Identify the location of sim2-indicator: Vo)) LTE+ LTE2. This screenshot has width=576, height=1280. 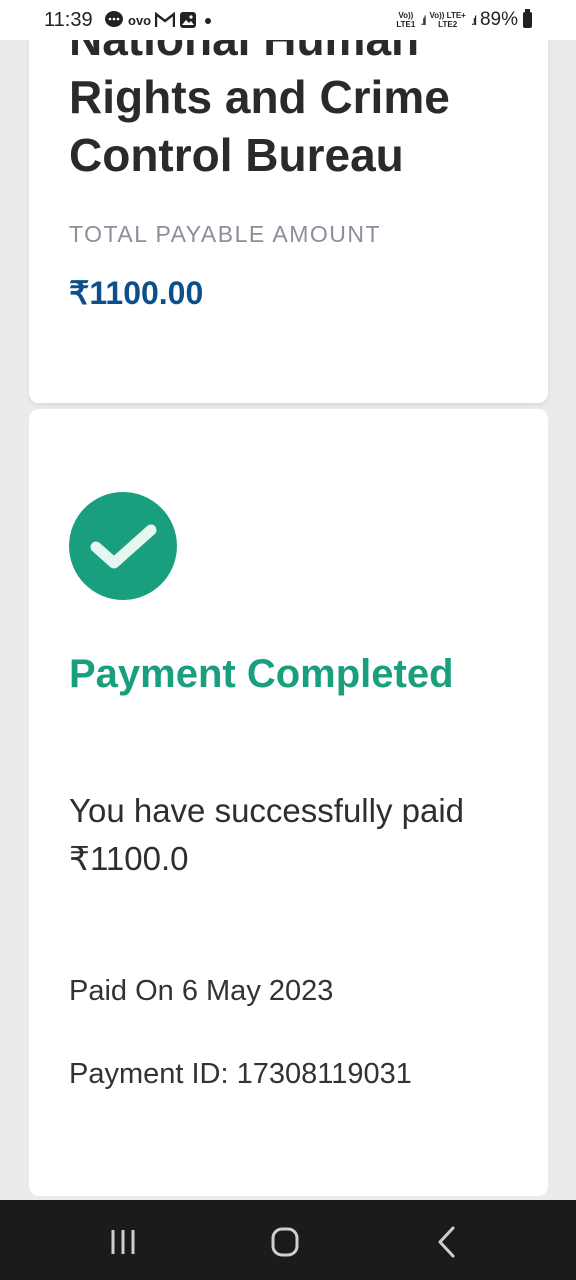
(447, 20).